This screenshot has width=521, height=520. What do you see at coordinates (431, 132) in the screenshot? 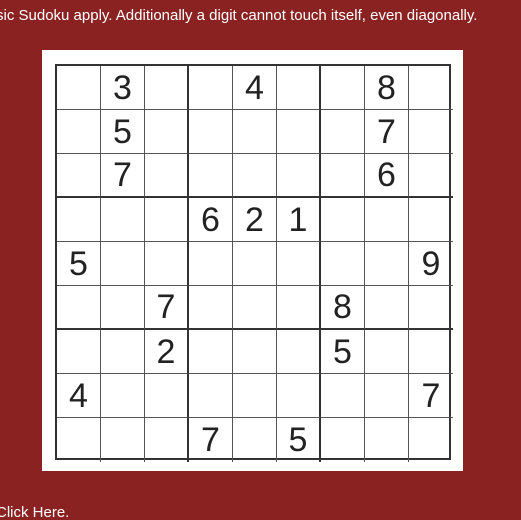
I see `sudoku-cell-r2c9` at bounding box center [431, 132].